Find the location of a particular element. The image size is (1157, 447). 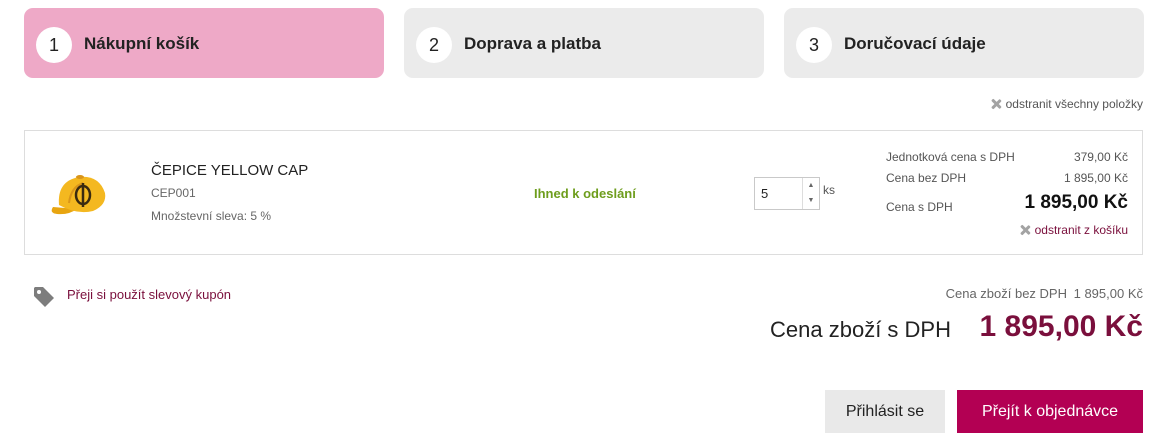

quantity-stepper: ▲ ▼ is located at coordinates (787, 193).